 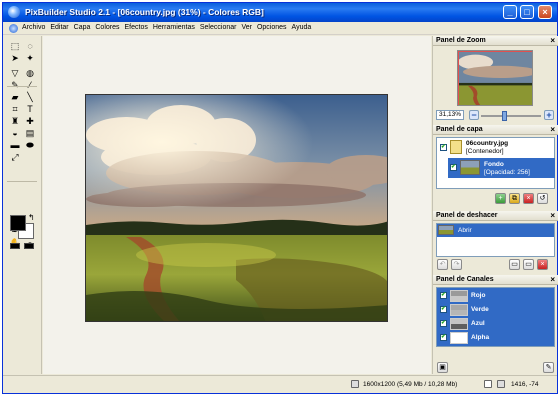 I want to click on channel-to-selection-button: ▣, so click(x=442, y=367).